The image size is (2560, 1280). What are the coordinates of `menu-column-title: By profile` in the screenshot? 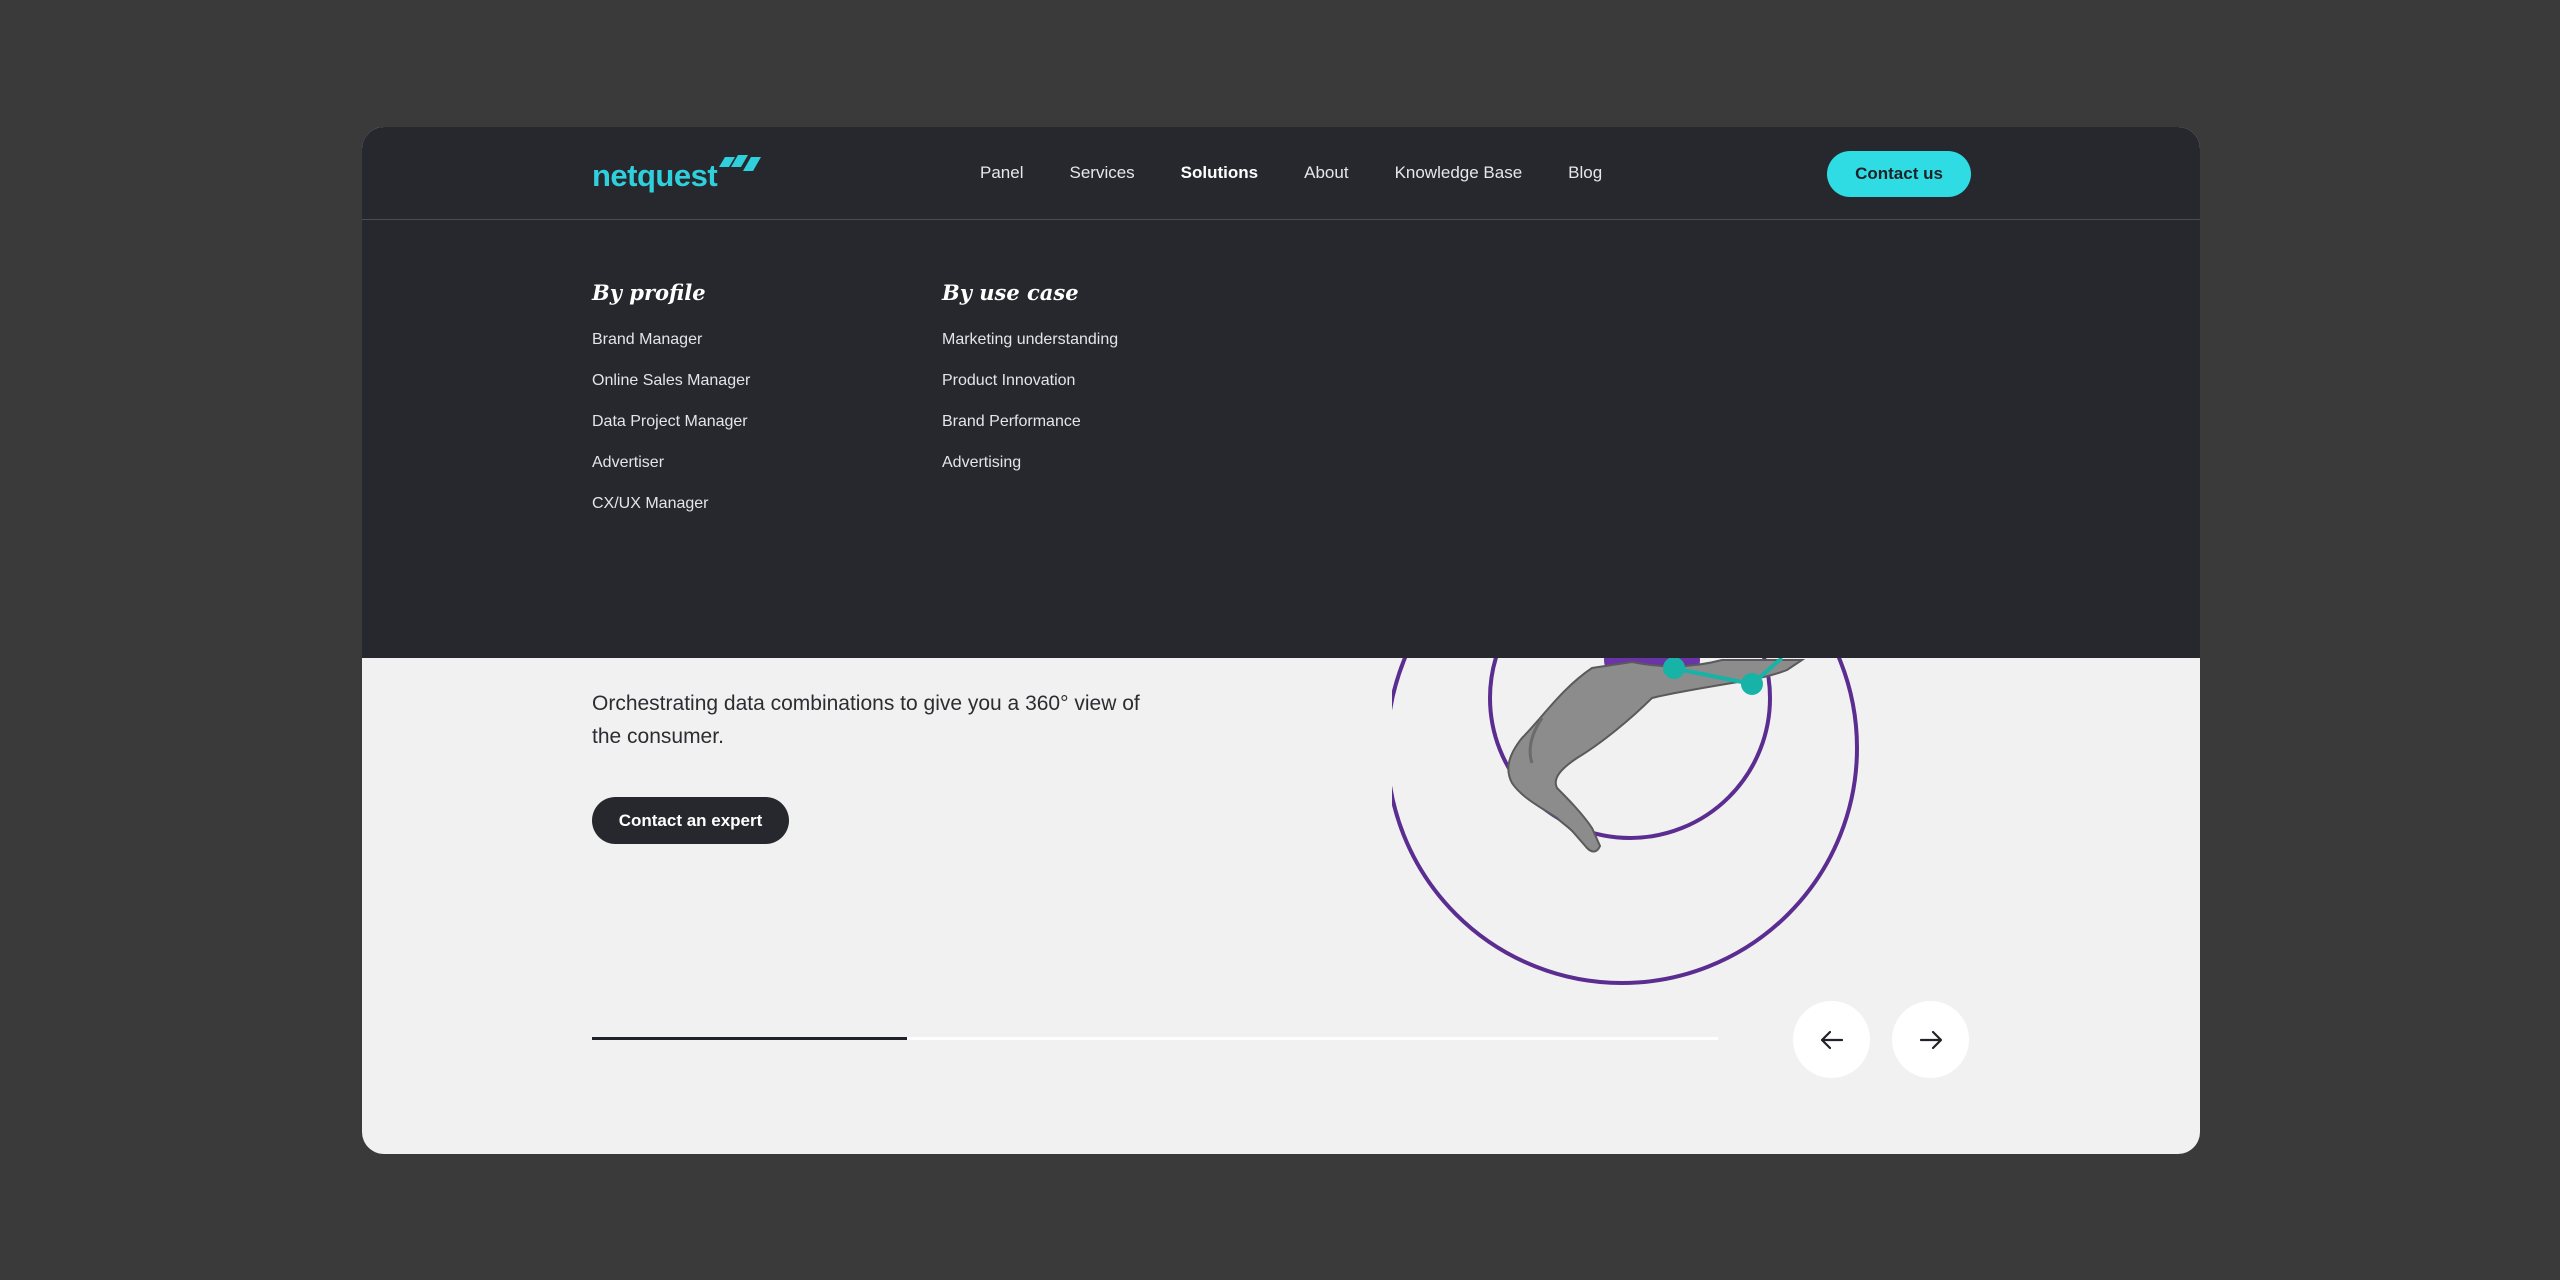 It's located at (649, 292).